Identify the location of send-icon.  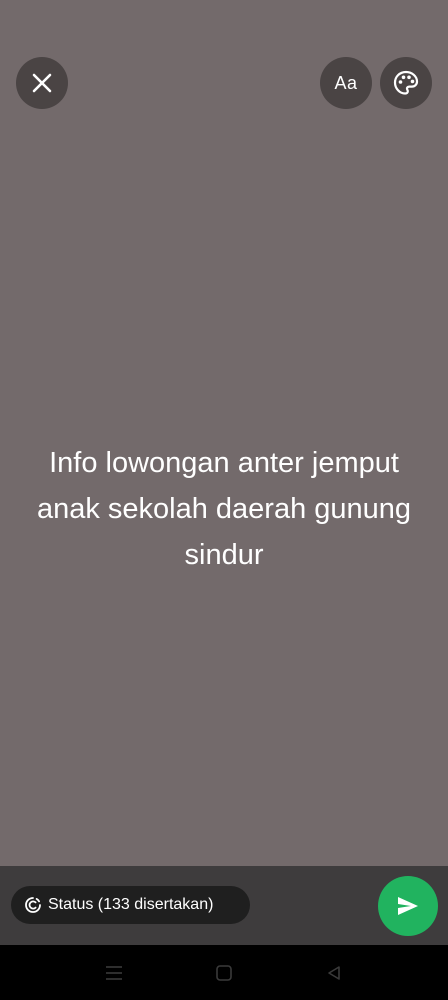
(408, 906).